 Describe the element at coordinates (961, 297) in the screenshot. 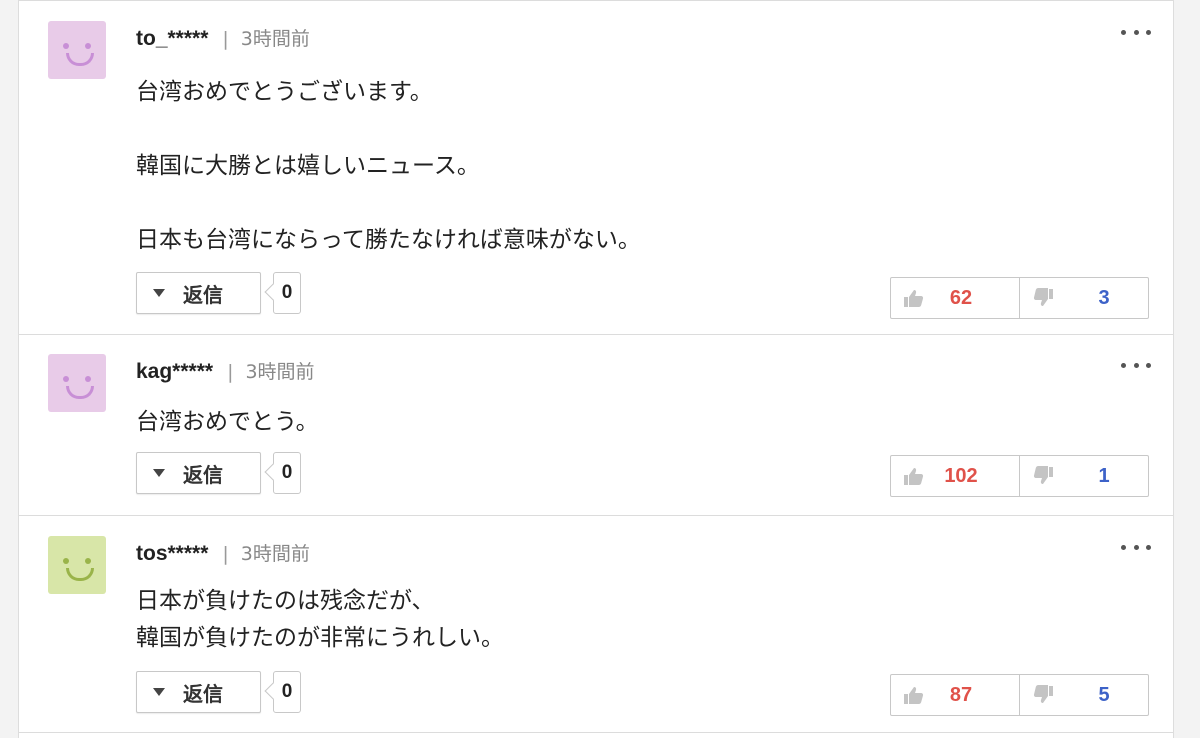

I see `like-count: 62` at that location.